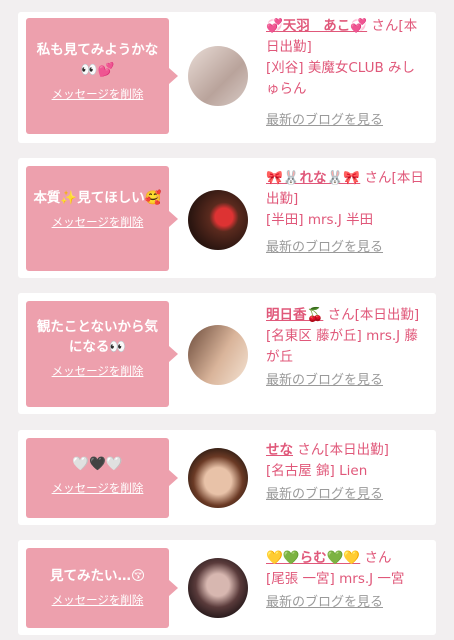  I want to click on girl-name-link: 💞天羽 あこ💞, so click(316, 26).